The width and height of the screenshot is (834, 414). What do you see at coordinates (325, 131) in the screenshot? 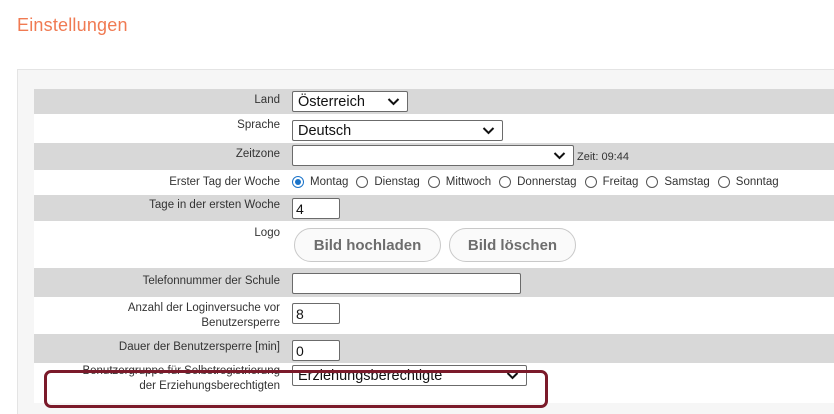
I see `sprache-select-value: Deutsch` at bounding box center [325, 131].